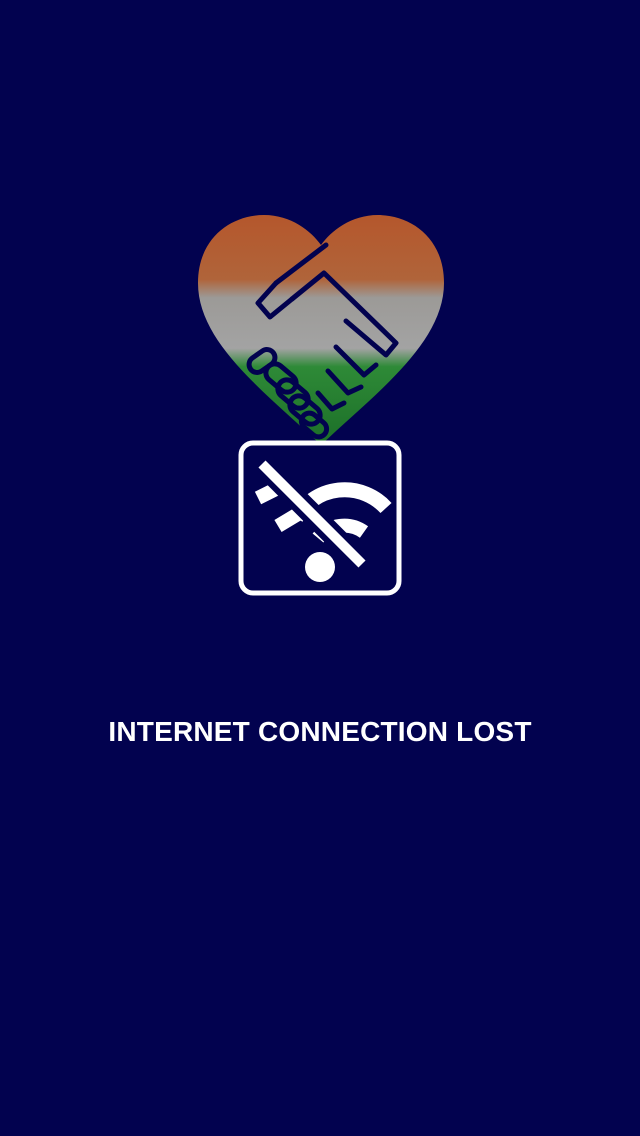 The image size is (640, 1136). I want to click on wifi-off-icon, so click(320, 518).